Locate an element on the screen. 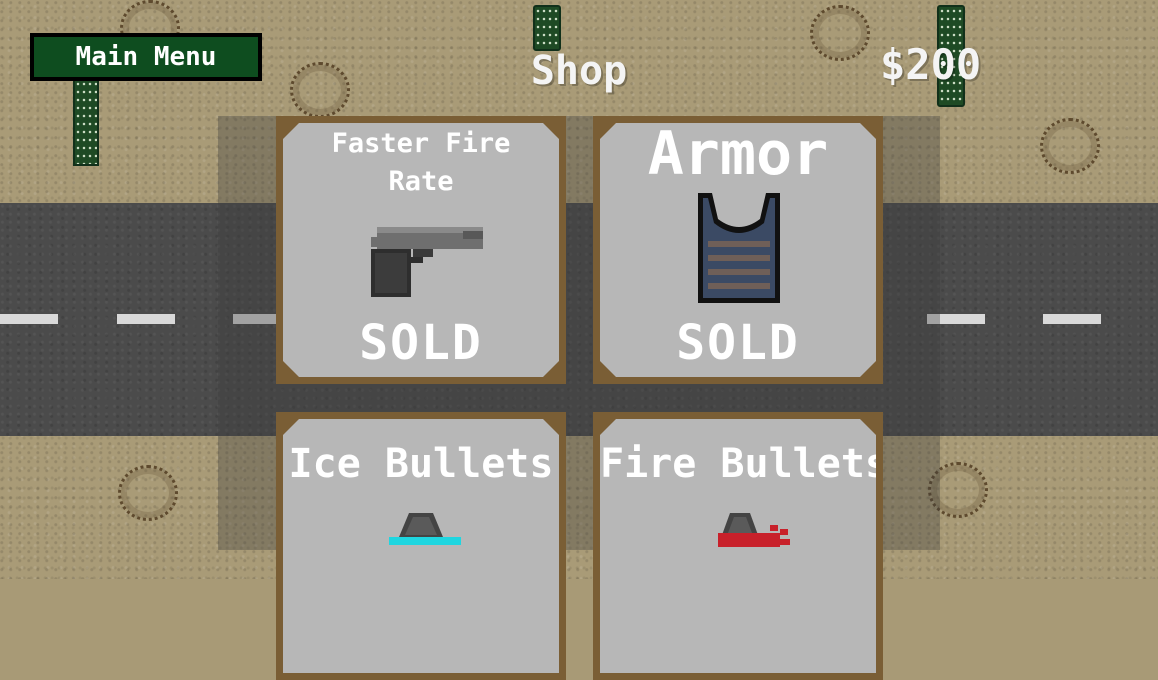  ice-bullet-icon is located at coordinates (425, 529).